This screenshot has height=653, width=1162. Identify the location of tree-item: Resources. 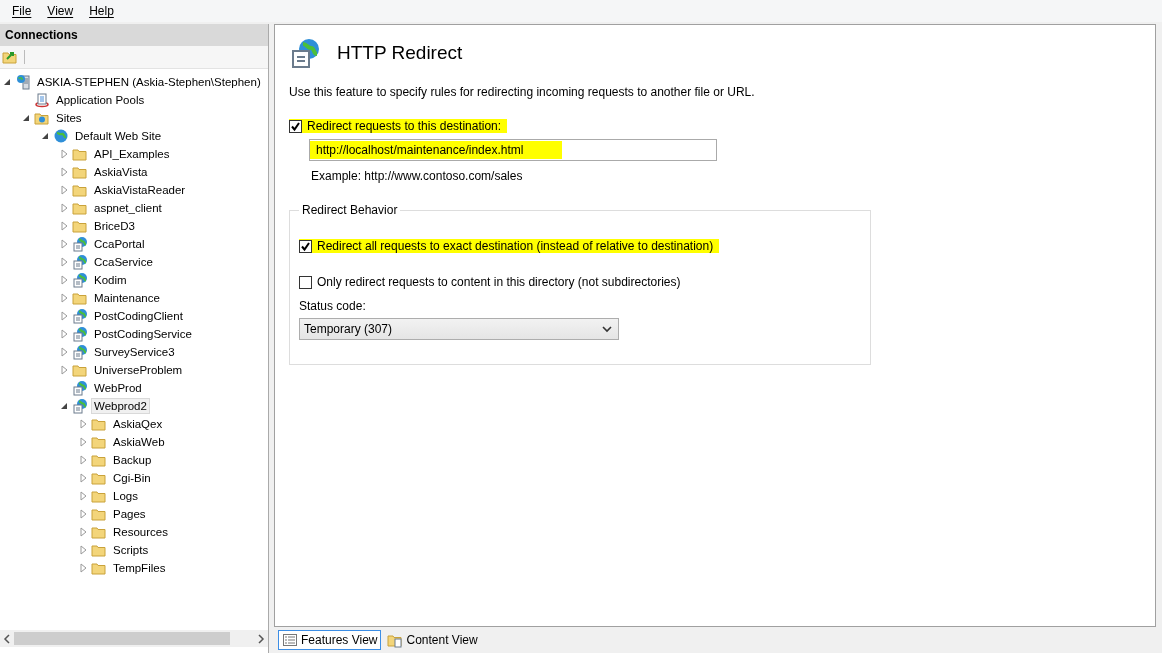
(140, 532).